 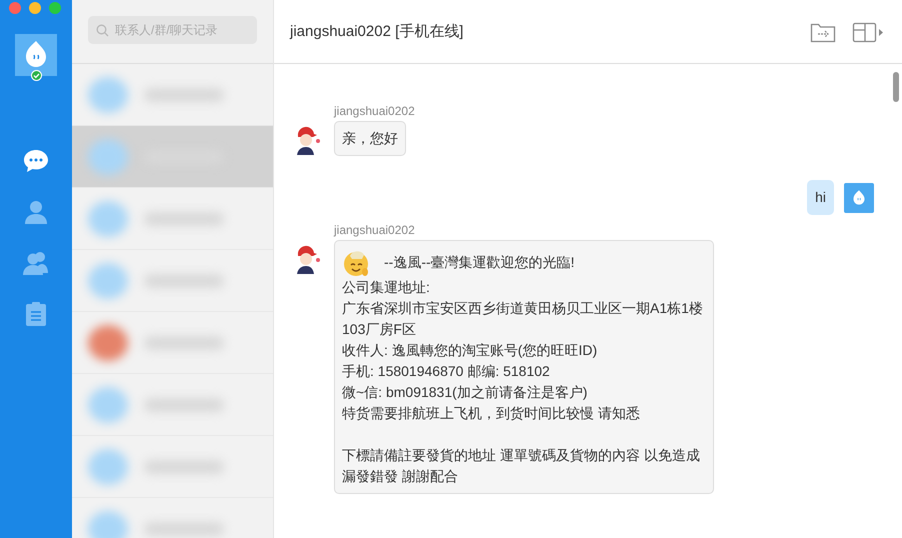 I want to click on panel-layout-icon, so click(x=868, y=31).